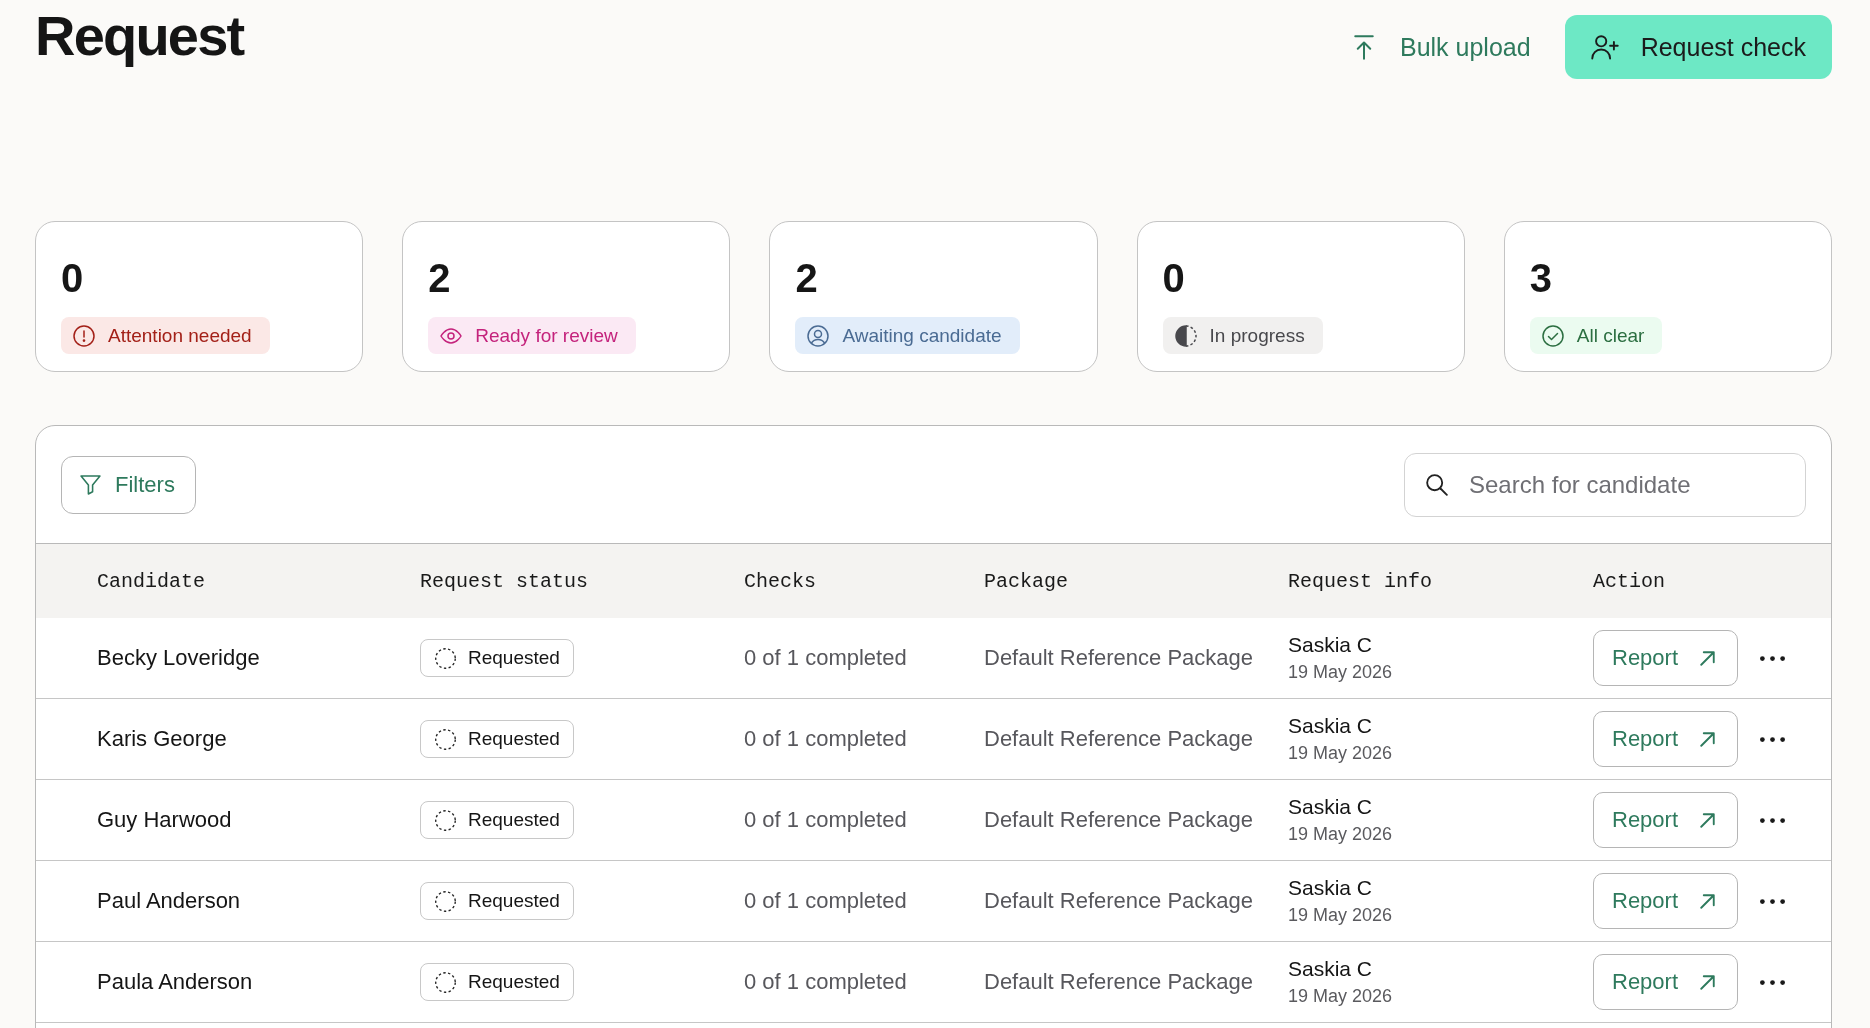 Image resolution: width=1870 pixels, height=1028 pixels. What do you see at coordinates (922, 335) in the screenshot?
I see `status-label: Awaiting candidate` at bounding box center [922, 335].